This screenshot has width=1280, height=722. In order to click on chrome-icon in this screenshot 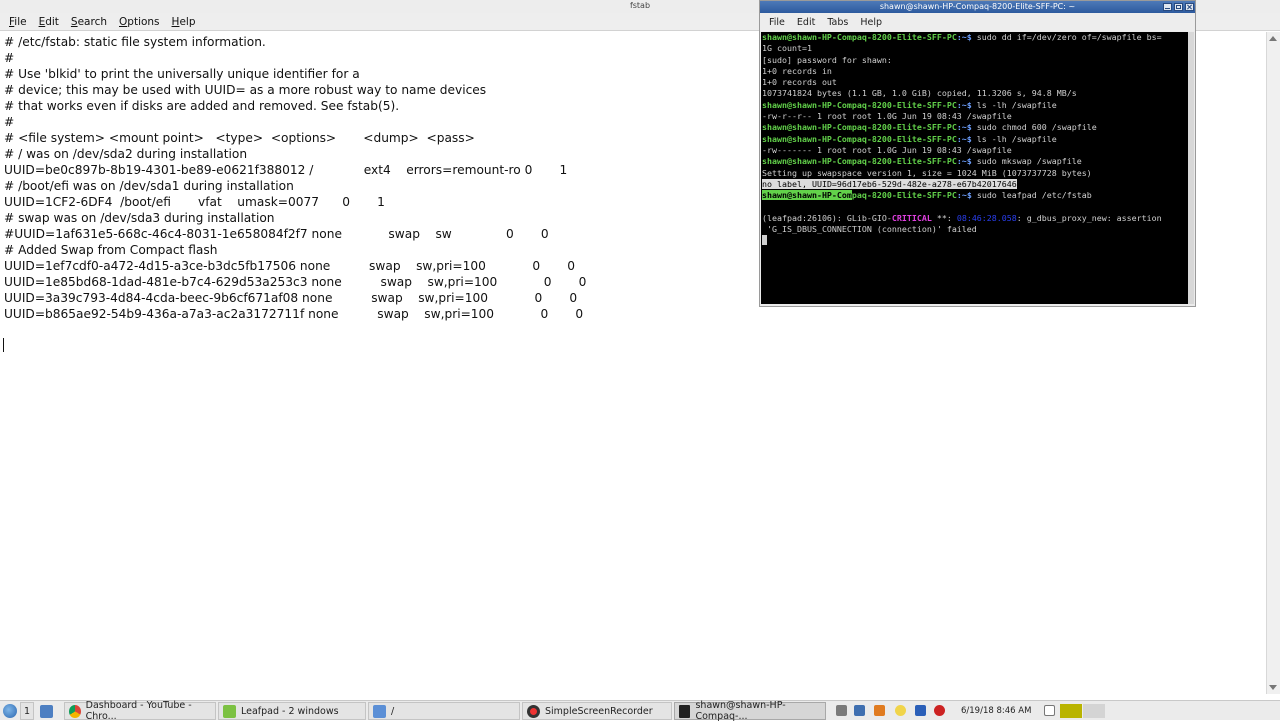, I will do `click(75, 711)`.